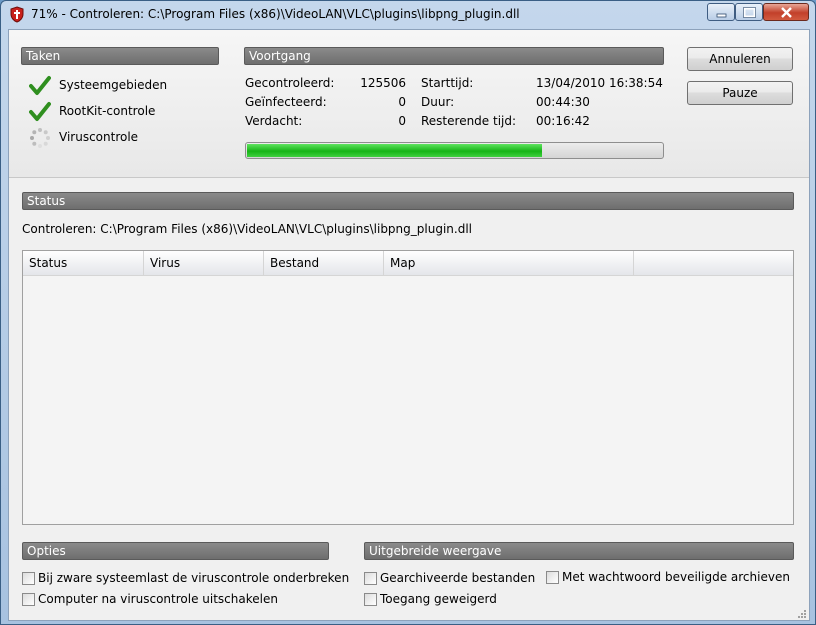 The height and width of the screenshot is (625, 816). What do you see at coordinates (740, 59) in the screenshot?
I see `cancel-button: Annuleren` at bounding box center [740, 59].